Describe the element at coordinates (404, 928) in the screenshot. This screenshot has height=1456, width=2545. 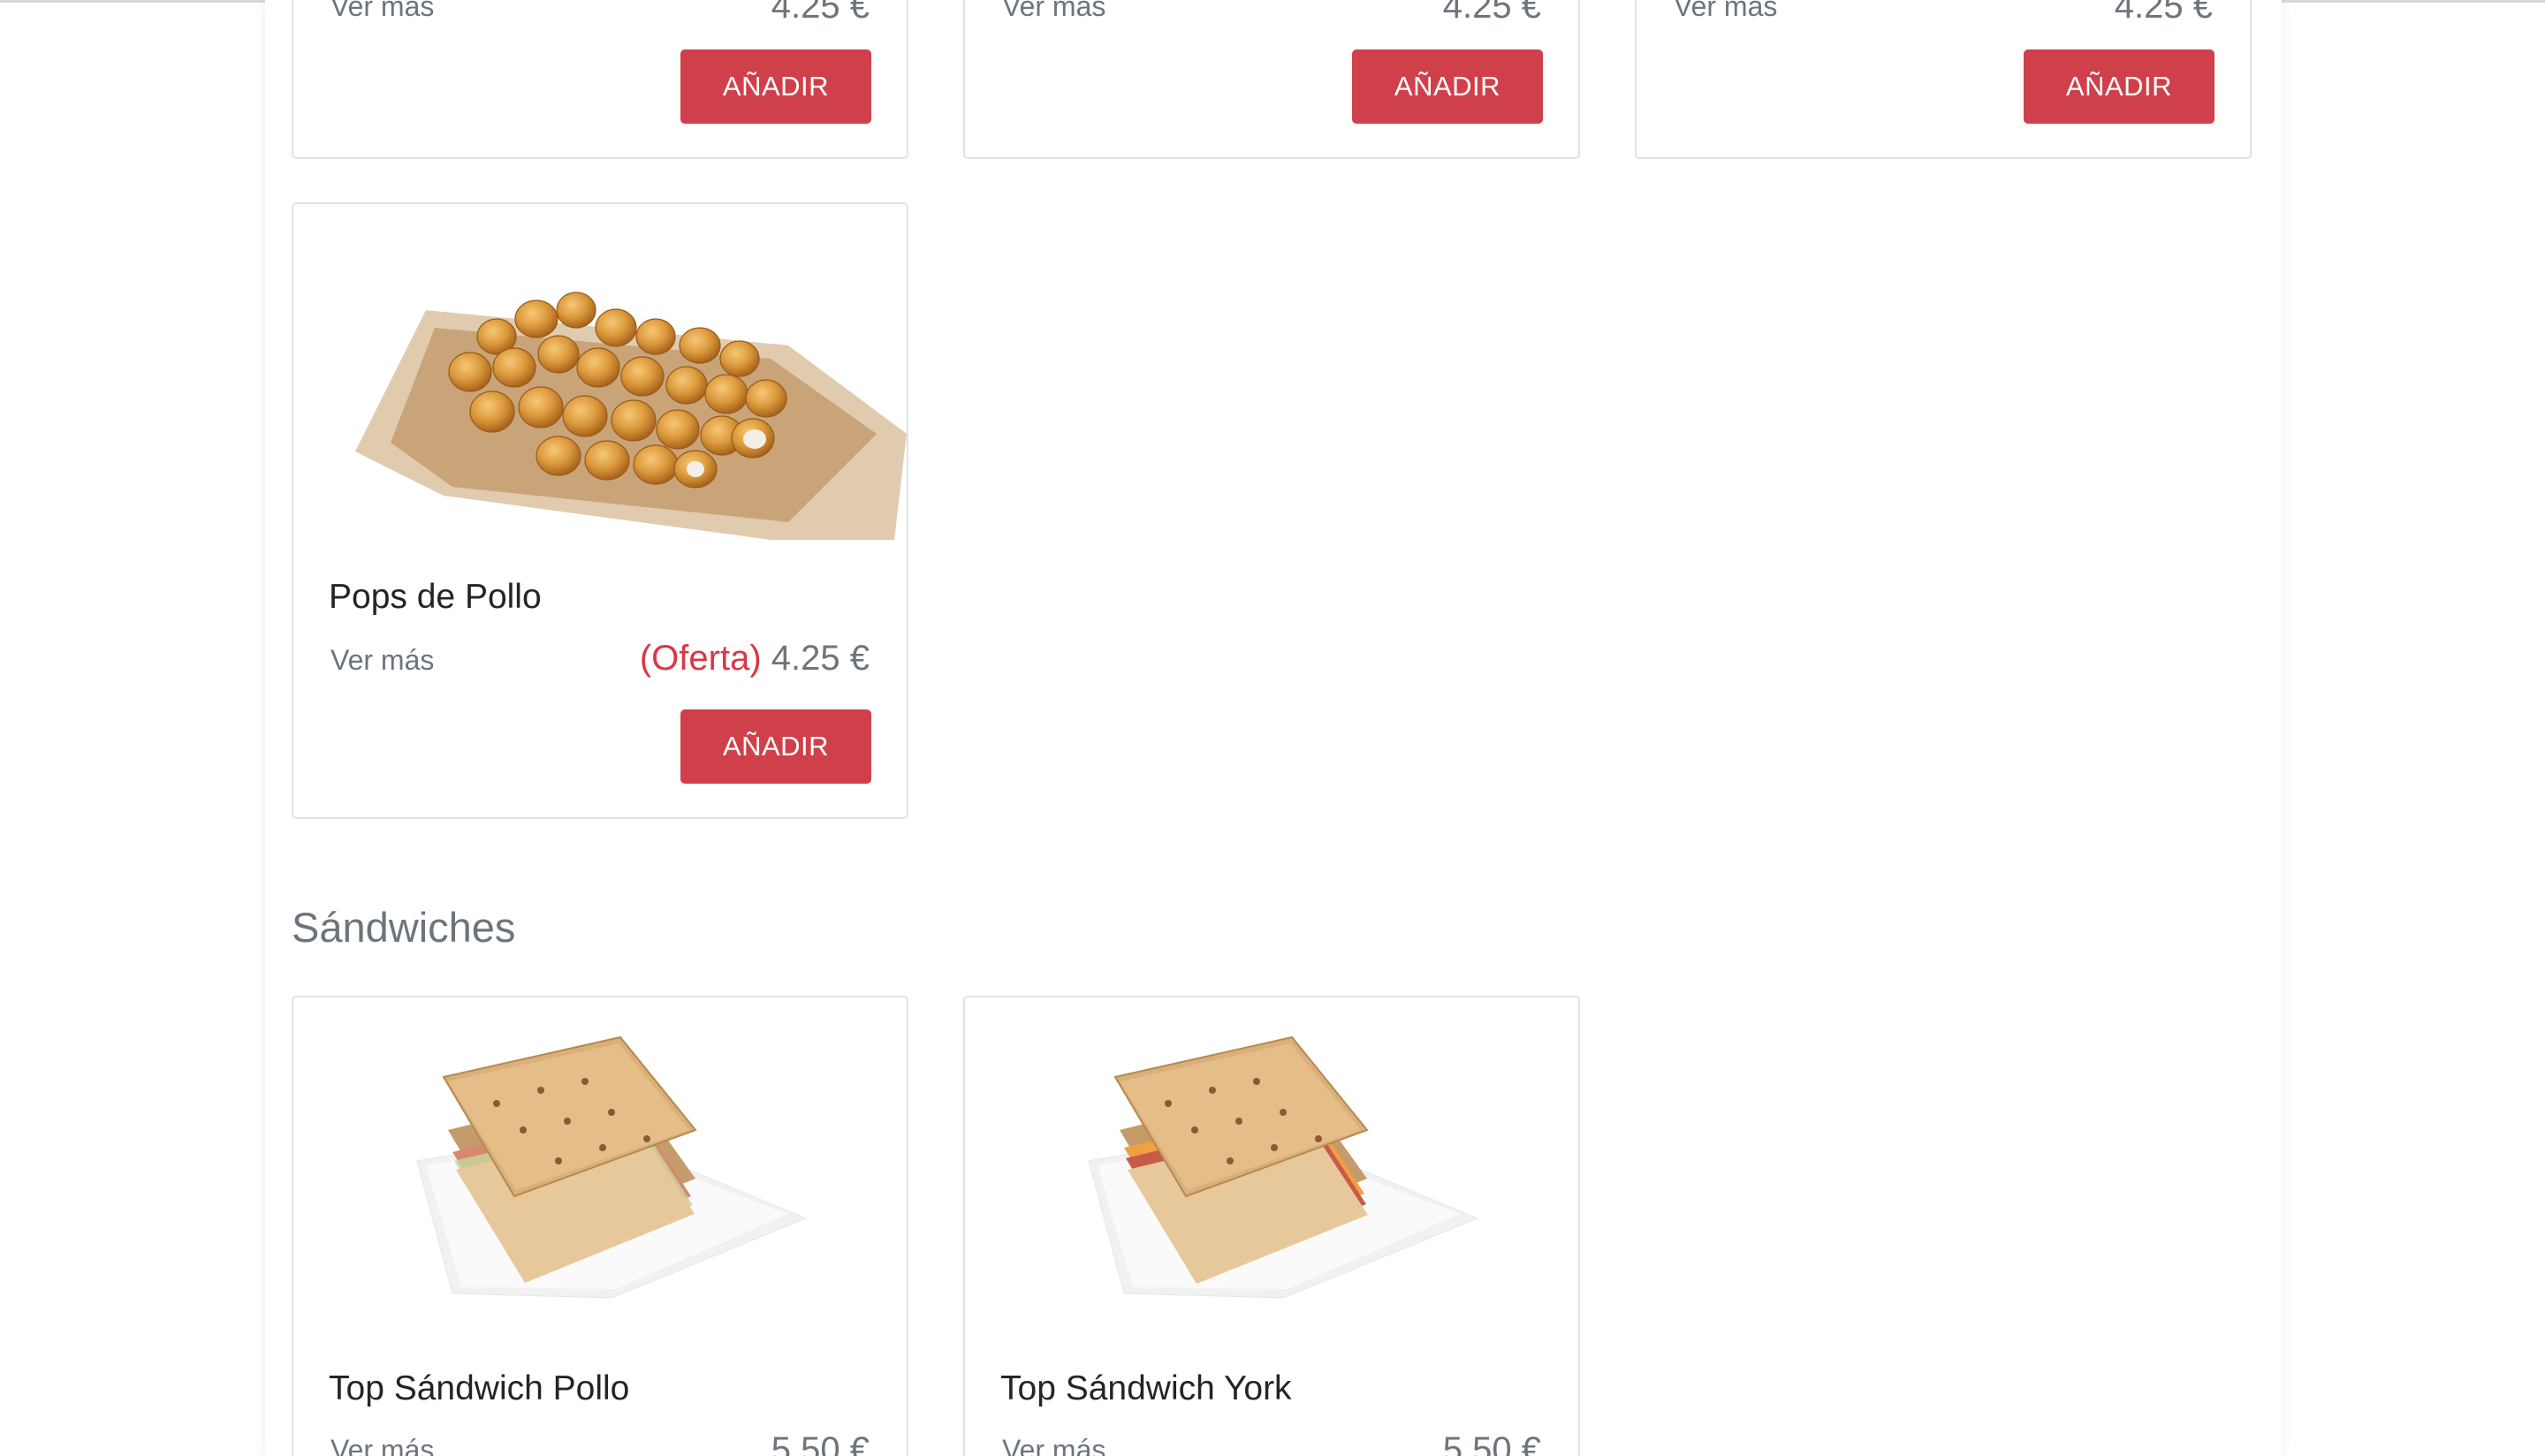
I see `section-title-sandwiches: Sándwiches` at that location.